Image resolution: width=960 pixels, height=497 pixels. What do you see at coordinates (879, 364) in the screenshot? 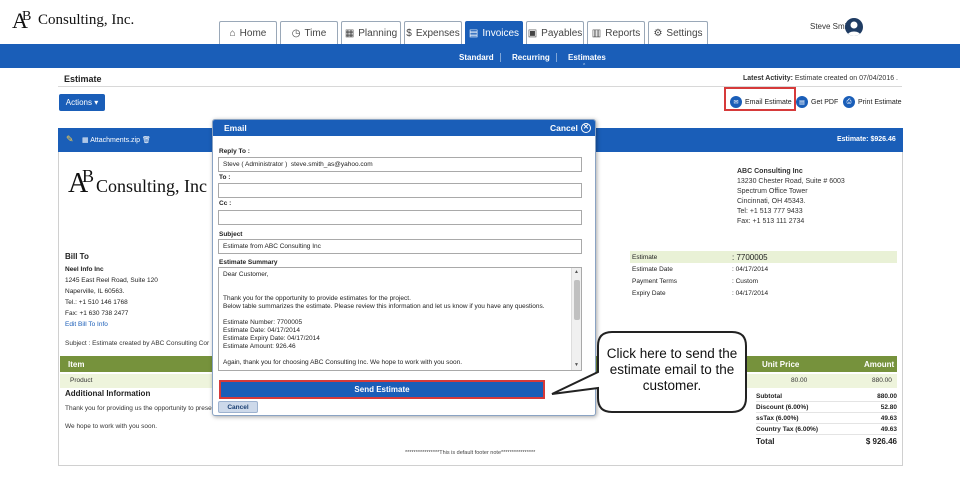
I see `col-amount: Amount` at bounding box center [879, 364].